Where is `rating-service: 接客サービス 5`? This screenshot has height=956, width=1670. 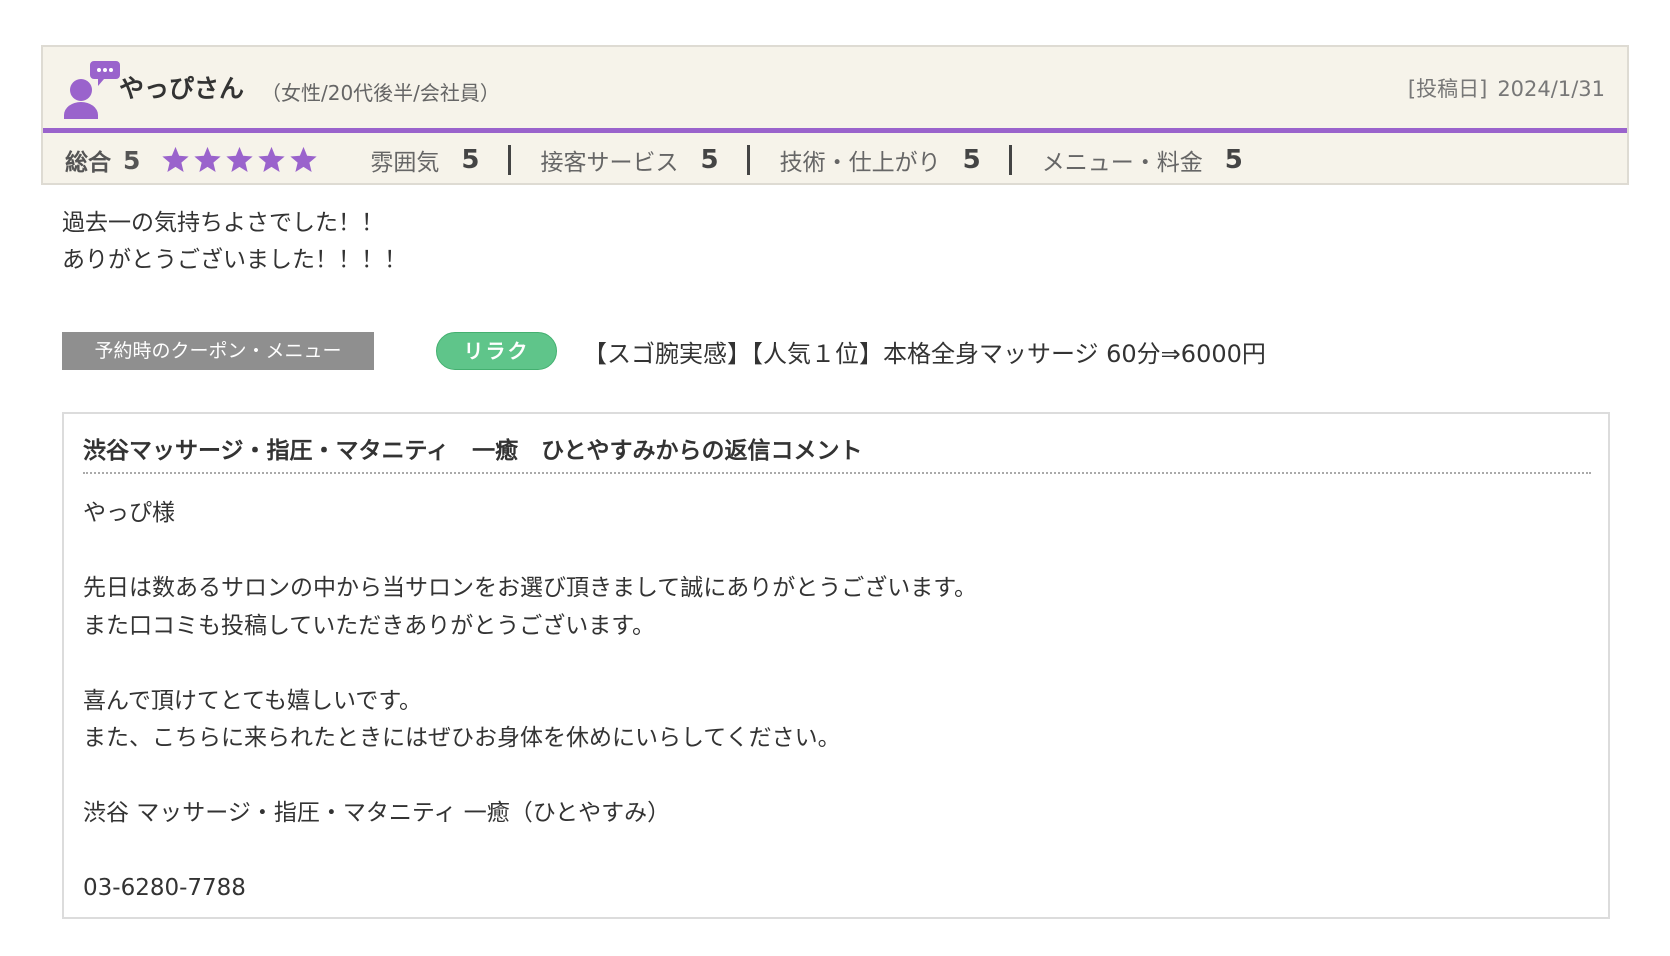 rating-service: 接客サービス 5 is located at coordinates (630, 160).